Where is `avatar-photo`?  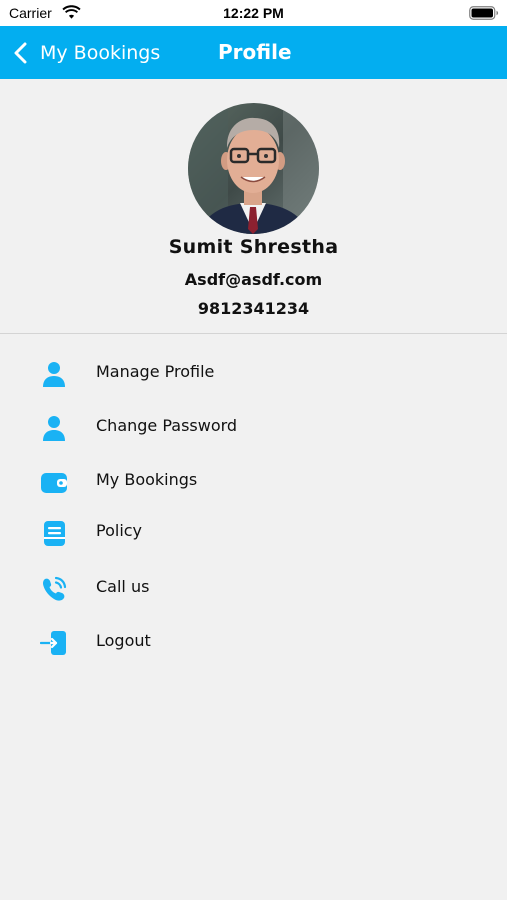 avatar-photo is located at coordinates (253, 168).